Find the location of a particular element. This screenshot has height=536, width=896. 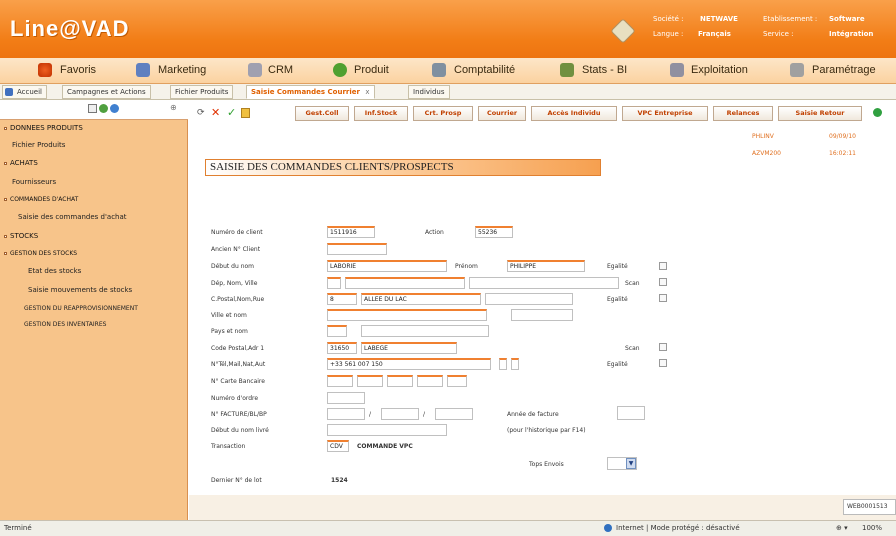

menu-produit: Produit is located at coordinates (371, 70).